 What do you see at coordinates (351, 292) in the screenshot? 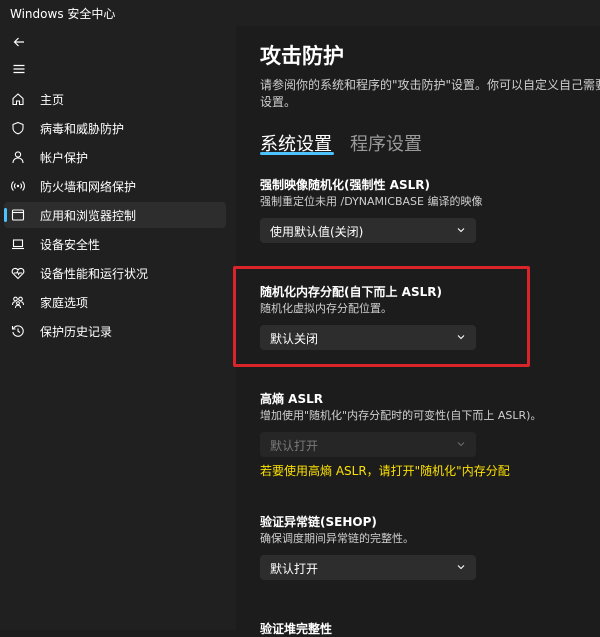
I see `bottom-up-aslr-title: 随机化内存分配(自下而上 ASLR)` at bounding box center [351, 292].